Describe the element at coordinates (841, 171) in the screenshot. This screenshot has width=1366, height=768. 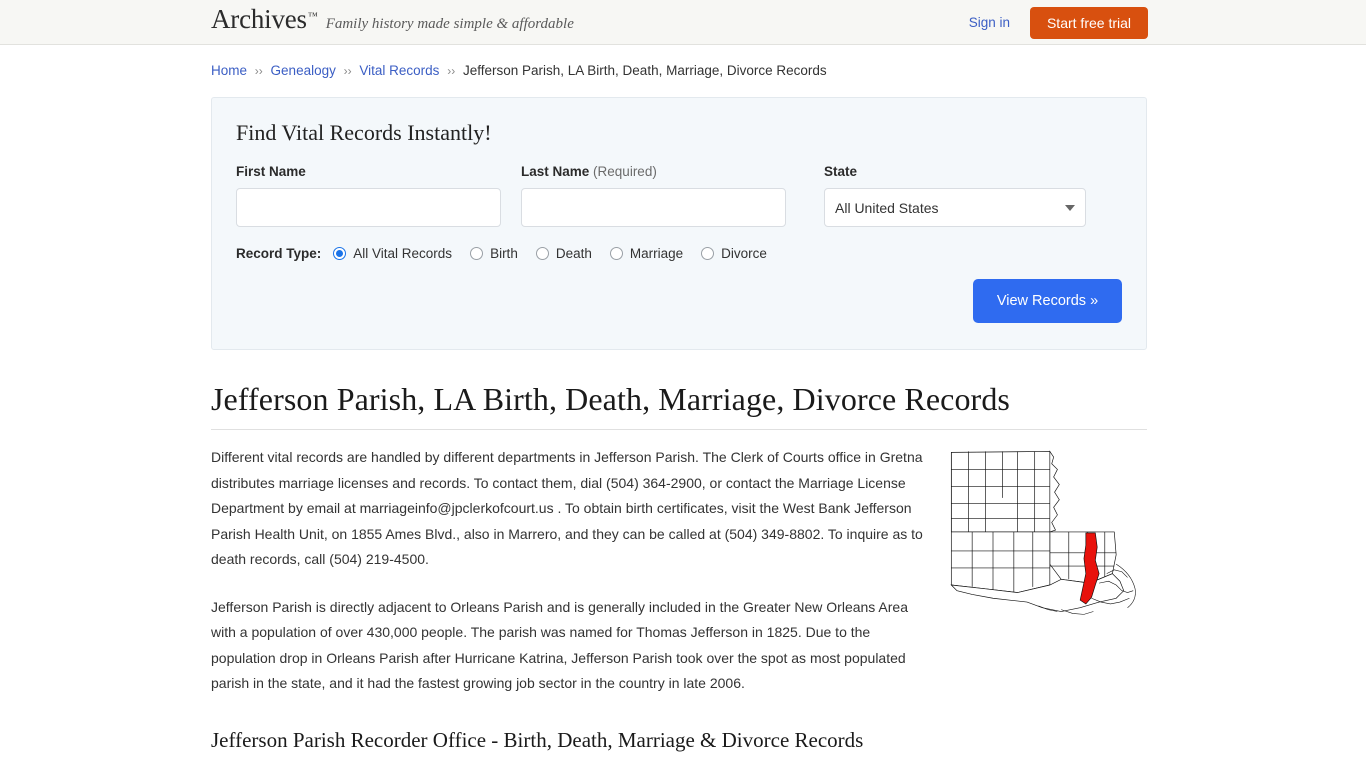
I see `state-label: State` at that location.